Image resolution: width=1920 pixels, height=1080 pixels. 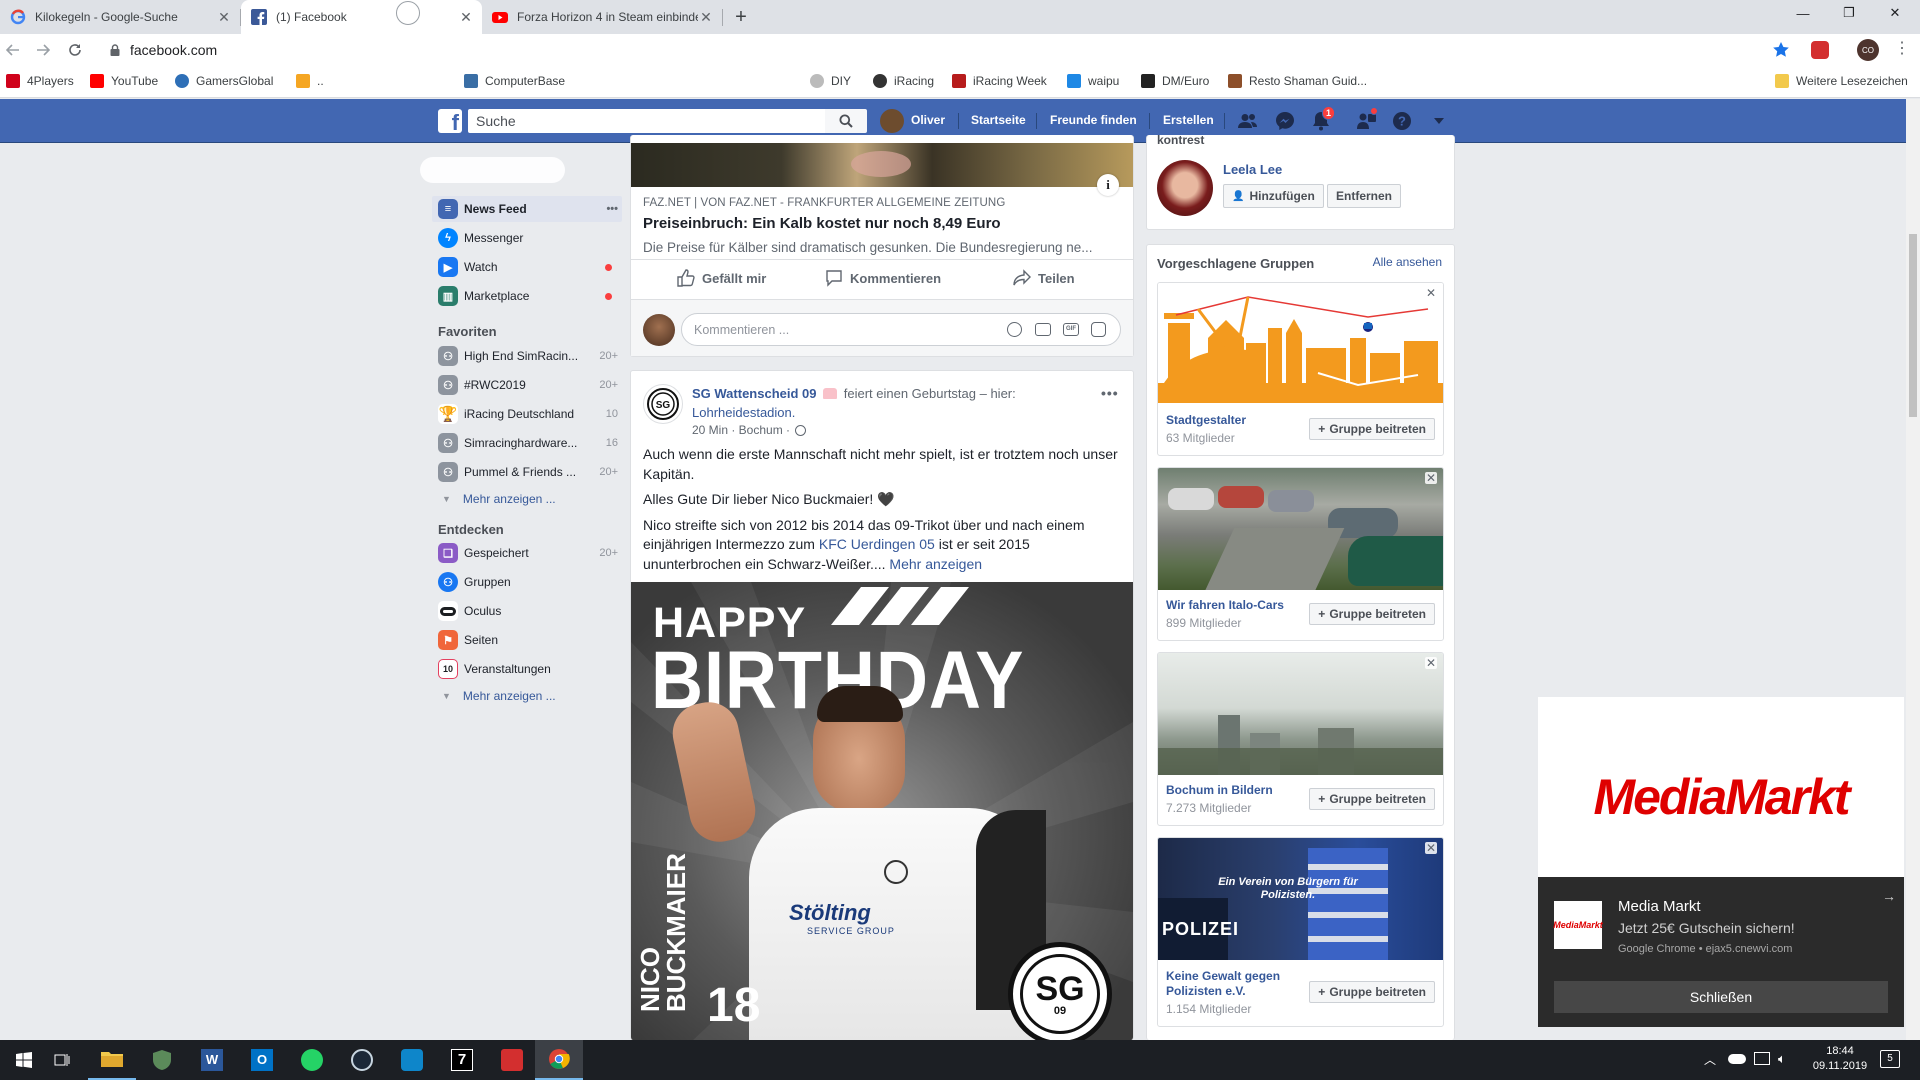 I want to click on gif-icon: GIF, so click(x=1071, y=329).